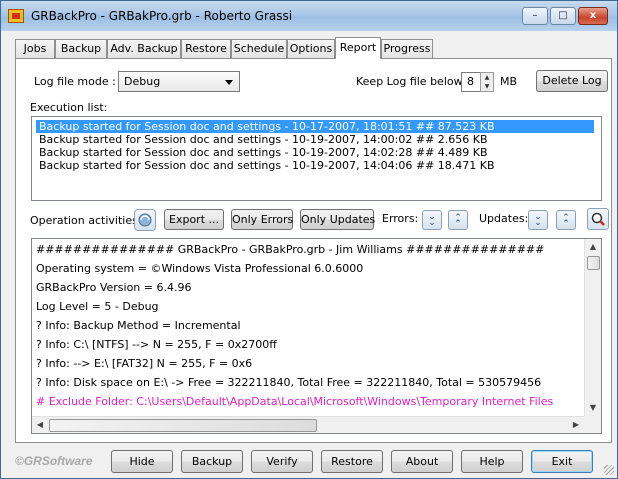  I want to click on updates-label: Updates:, so click(504, 218).